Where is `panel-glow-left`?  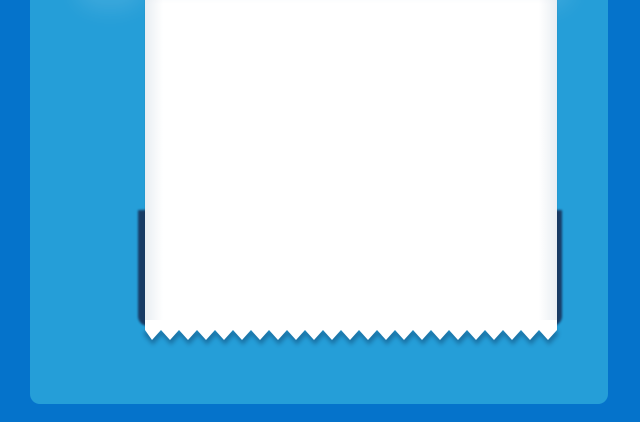 panel-glow-left is located at coordinates (110, 6).